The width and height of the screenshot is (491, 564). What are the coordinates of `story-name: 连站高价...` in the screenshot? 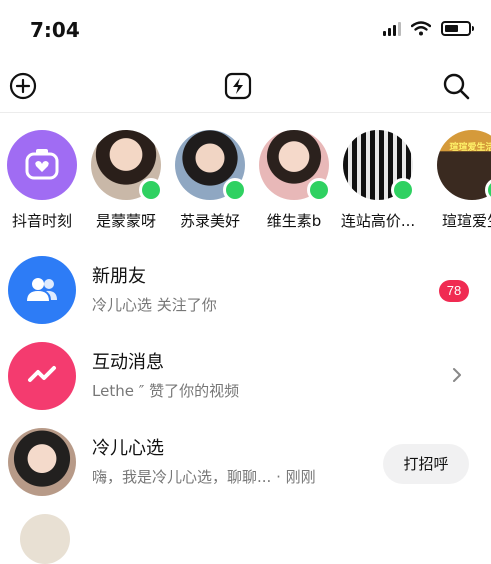 It's located at (378, 221).